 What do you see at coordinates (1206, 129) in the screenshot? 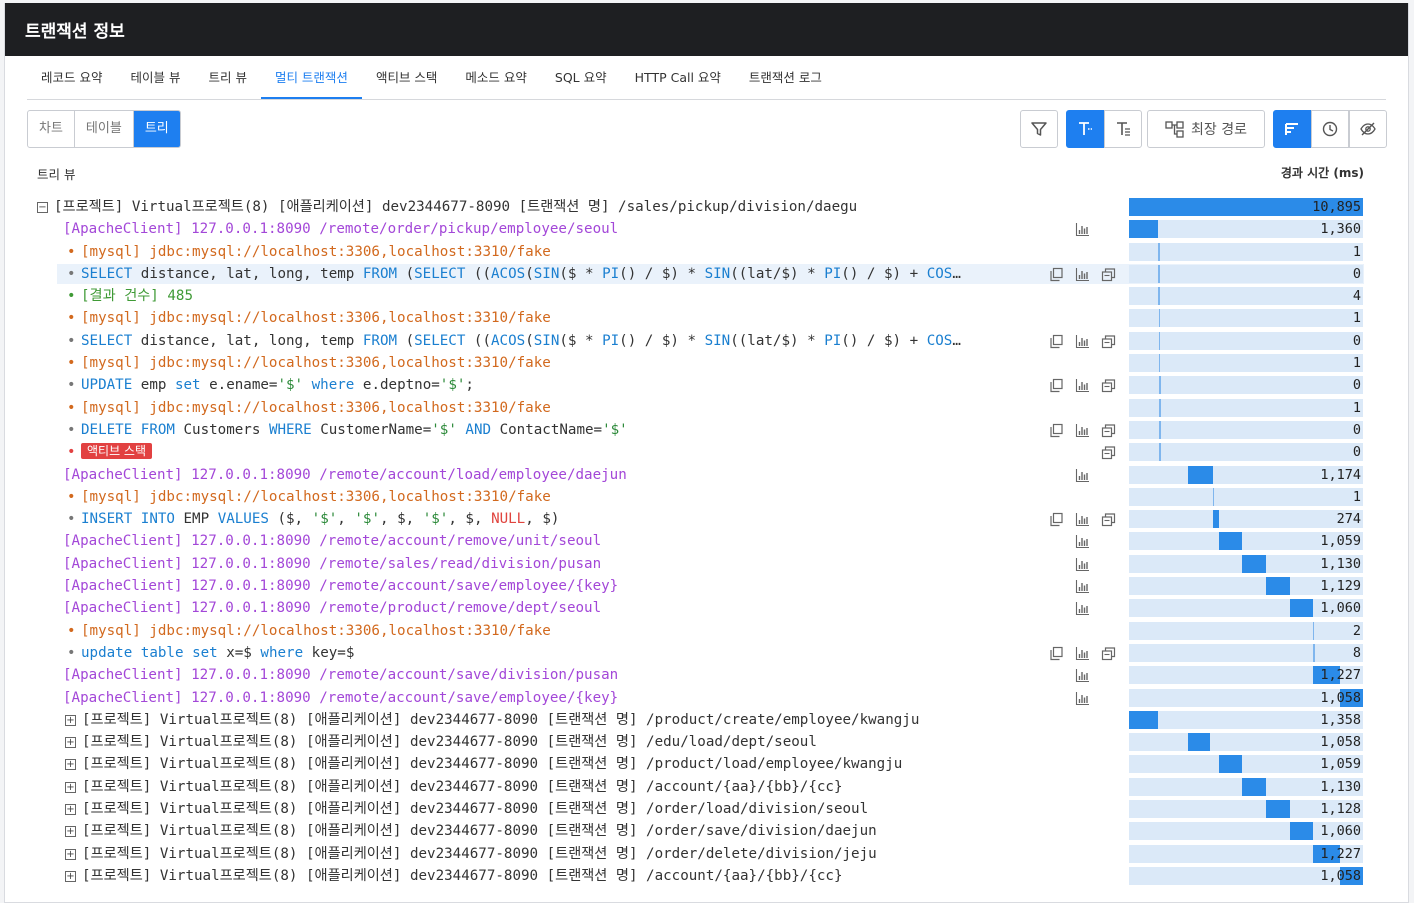
I see `critical-path-button: 최장 경로` at bounding box center [1206, 129].